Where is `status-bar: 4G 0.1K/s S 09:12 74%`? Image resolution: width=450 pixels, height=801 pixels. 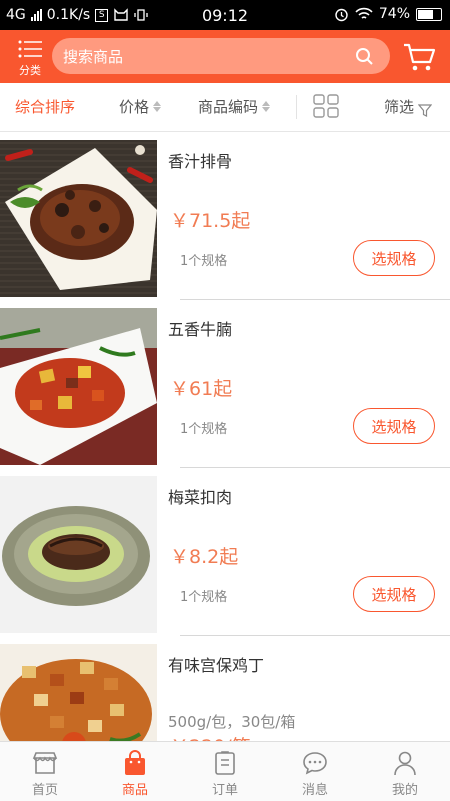
status-bar: 4G 0.1K/s S 09:12 74% is located at coordinates (225, 15).